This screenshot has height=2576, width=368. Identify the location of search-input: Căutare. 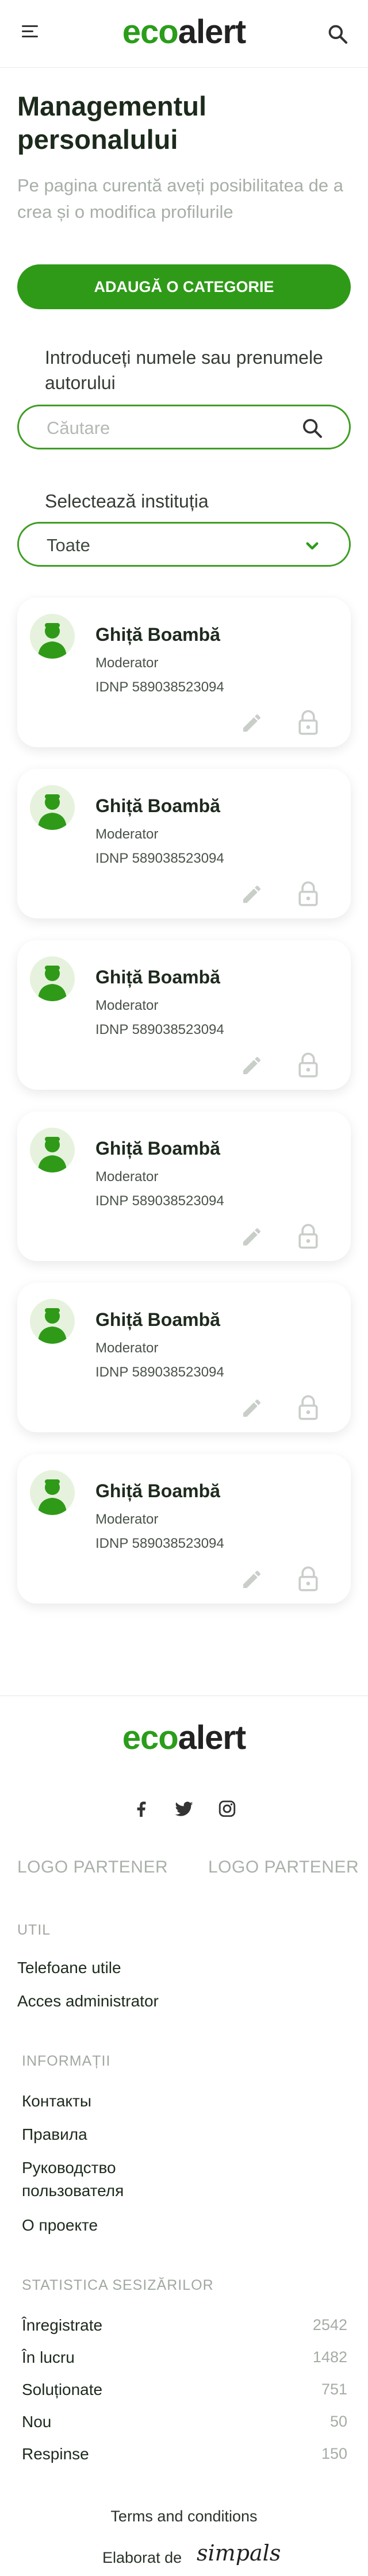
(184, 427).